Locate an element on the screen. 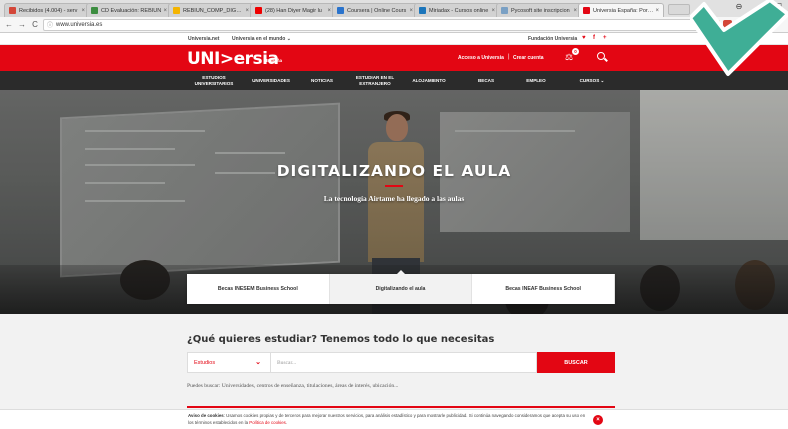  login-link: Acceso a Universia is located at coordinates (481, 58).